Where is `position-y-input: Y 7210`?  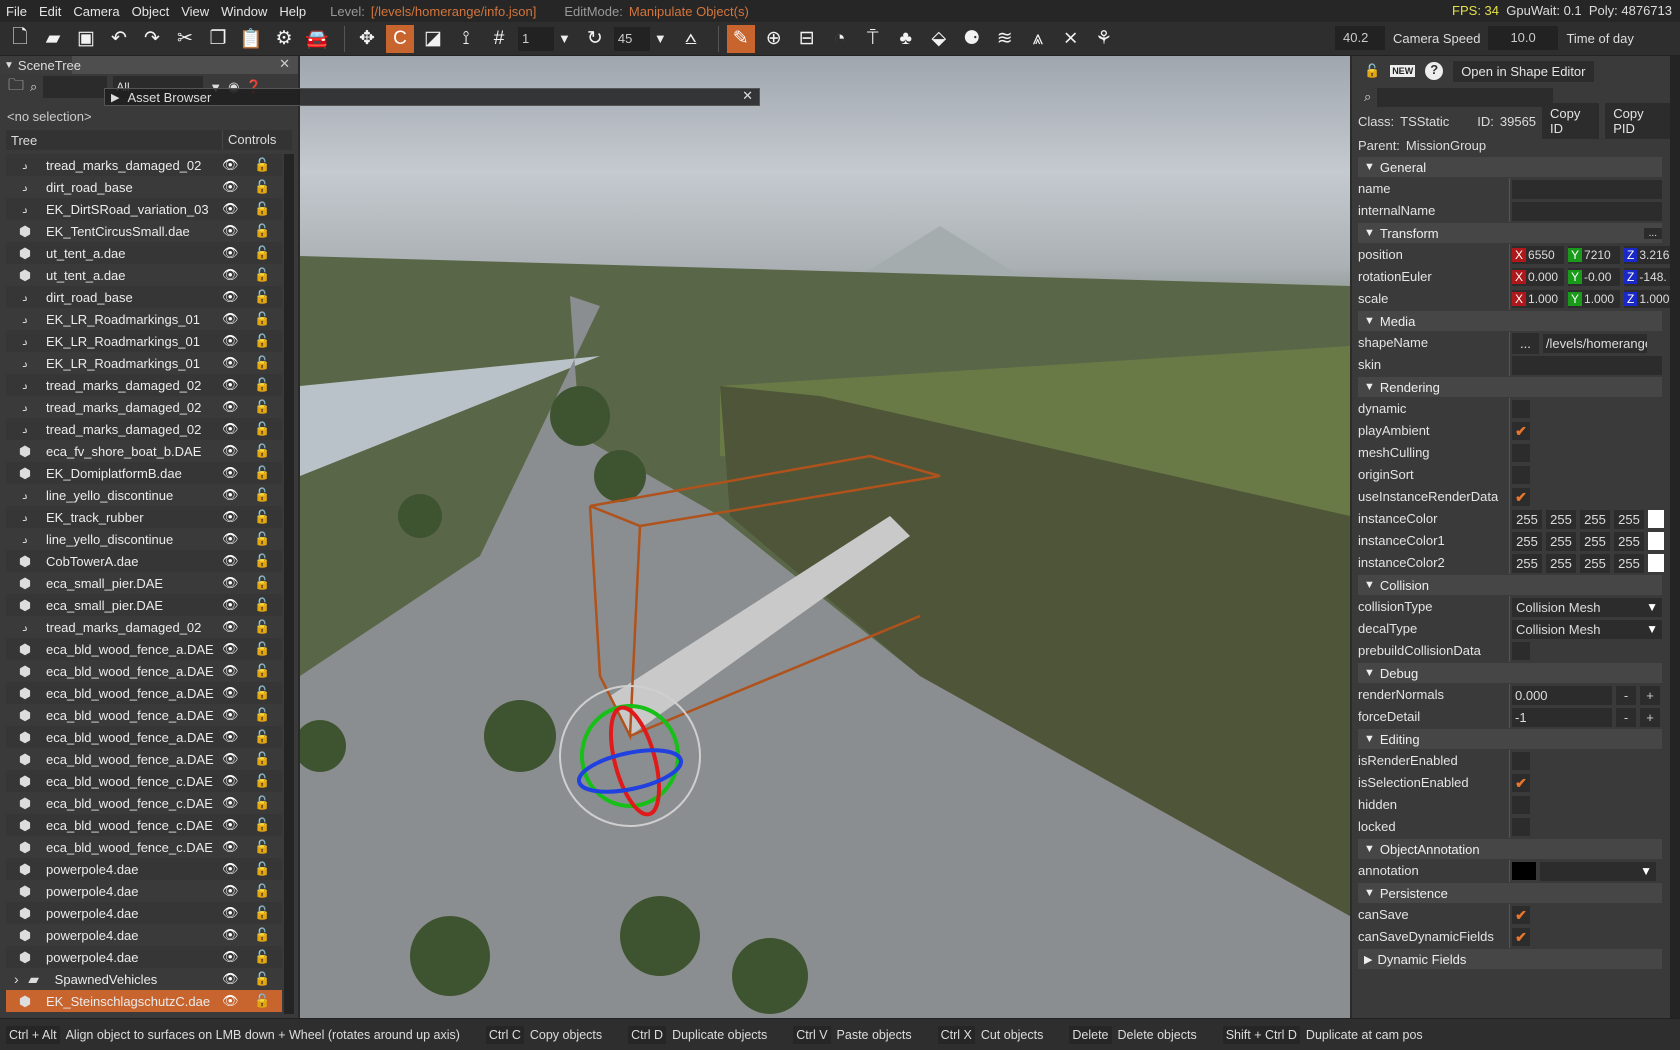 position-y-input: Y 7210 is located at coordinates (1594, 255).